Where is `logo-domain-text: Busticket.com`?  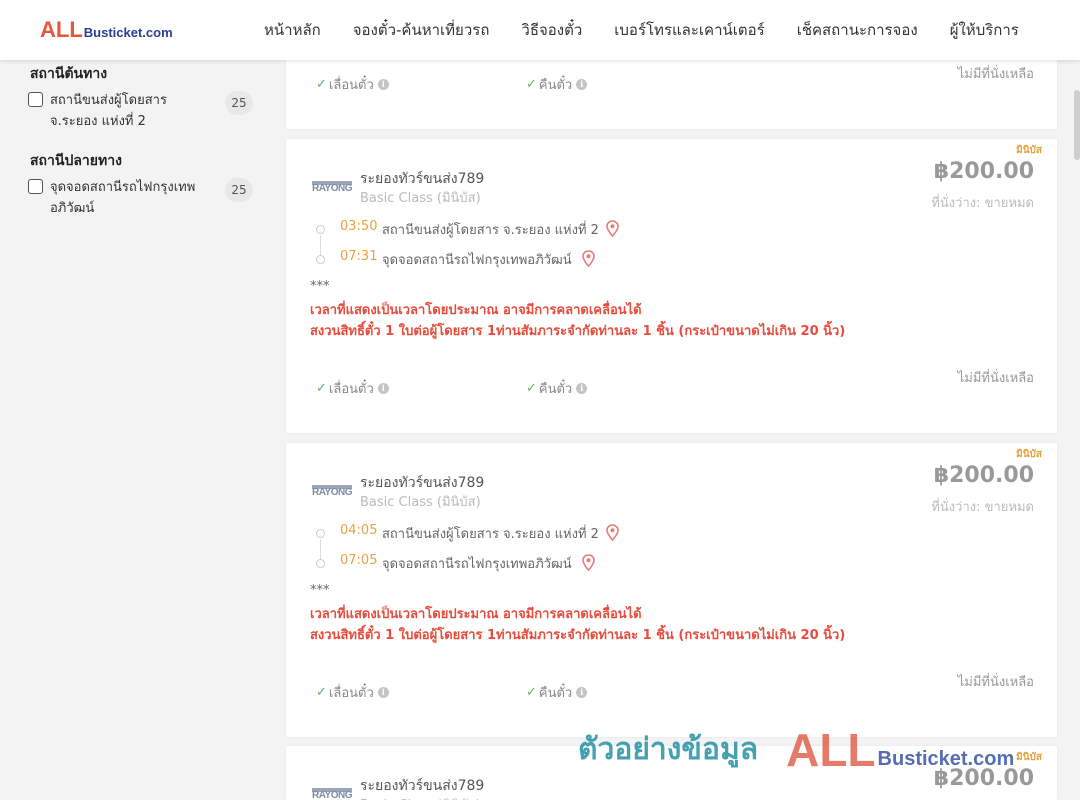
logo-domain-text: Busticket.com is located at coordinates (128, 32).